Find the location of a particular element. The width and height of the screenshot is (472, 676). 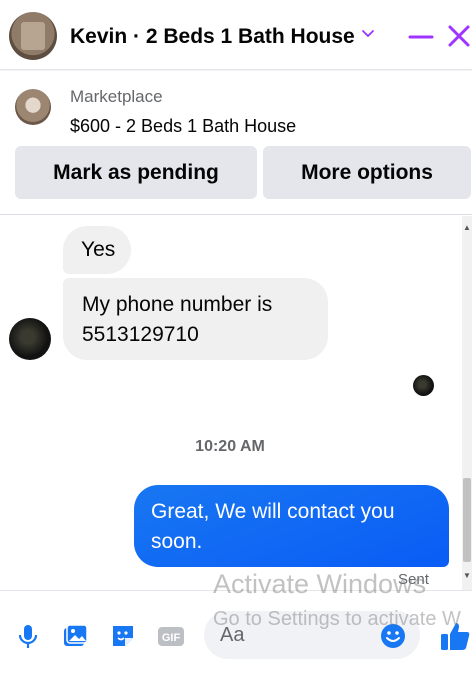

scroll-down-arrow-icon: ▼ is located at coordinates (467, 575).